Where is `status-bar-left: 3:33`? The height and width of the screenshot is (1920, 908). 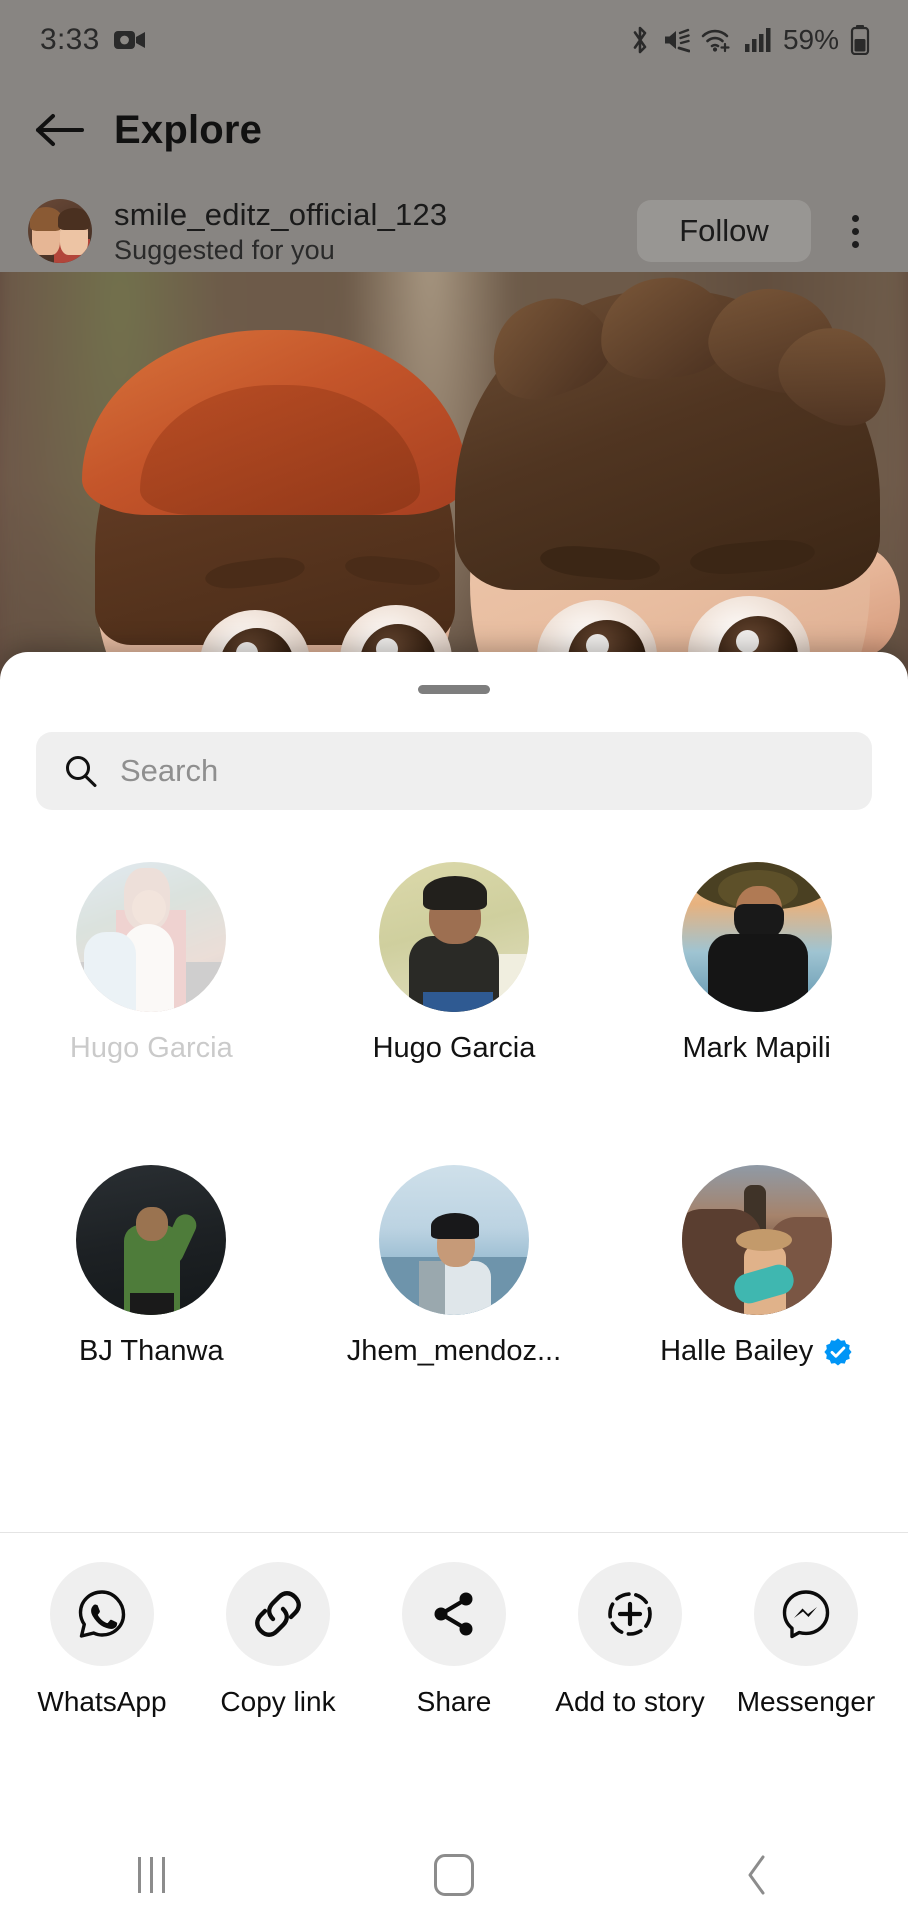 status-bar-left: 3:33 is located at coordinates (93, 40).